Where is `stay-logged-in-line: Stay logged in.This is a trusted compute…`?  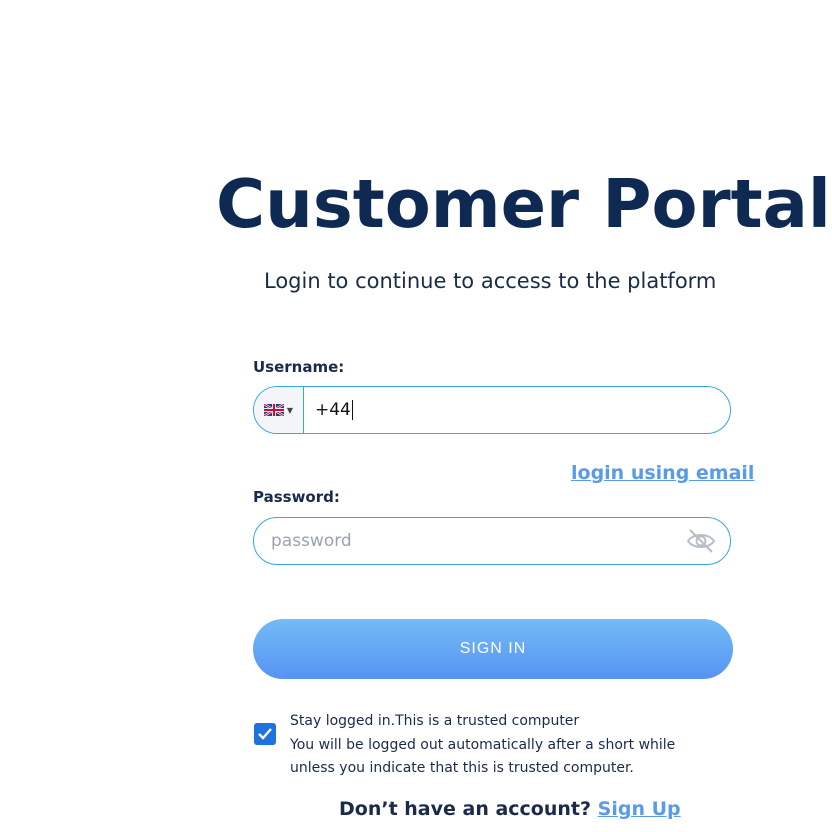 stay-logged-in-line: Stay logged in.This is a trusted compute… is located at coordinates (435, 721).